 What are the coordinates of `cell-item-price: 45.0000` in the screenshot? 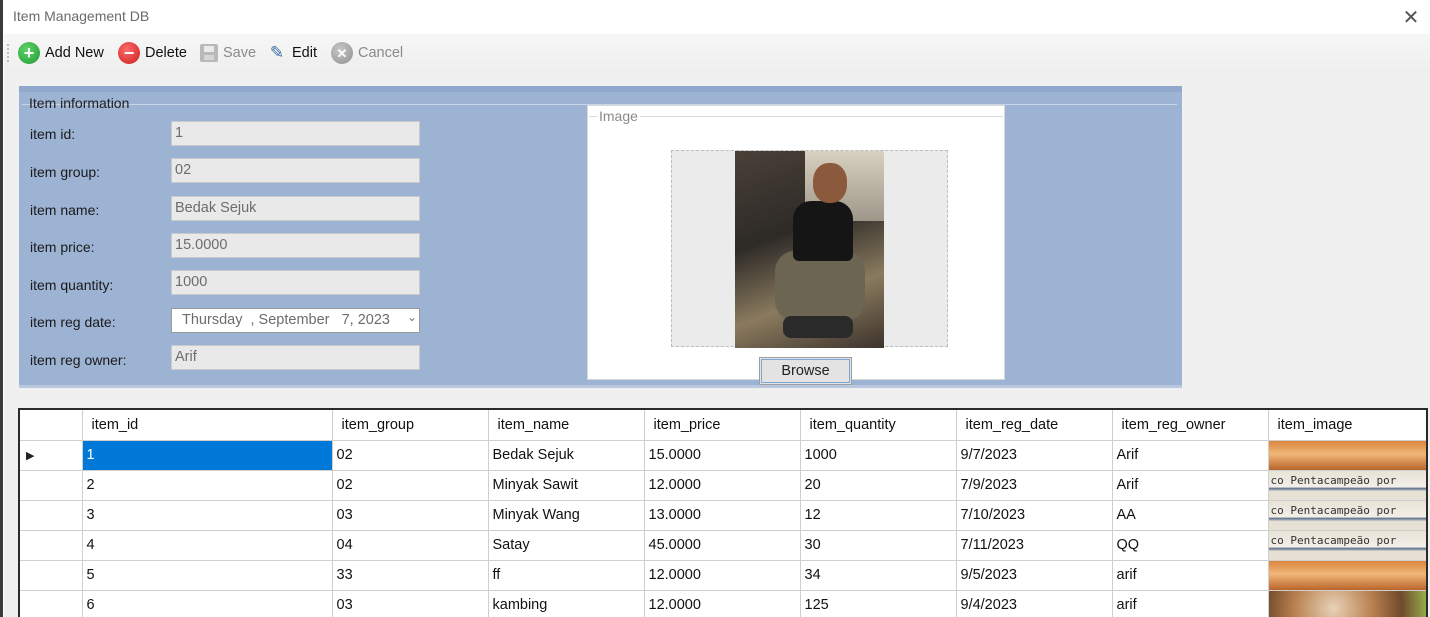 It's located at (722, 545).